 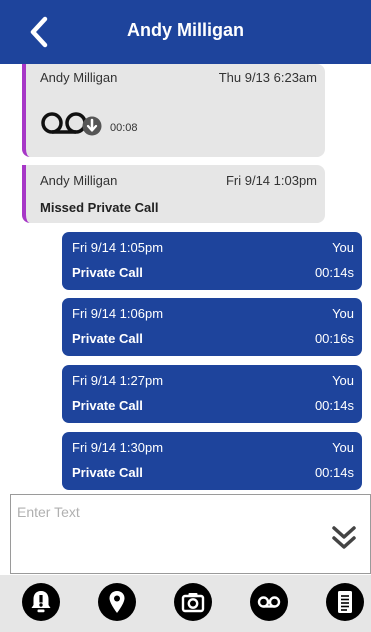 I want to click on alert-button, so click(x=41, y=602).